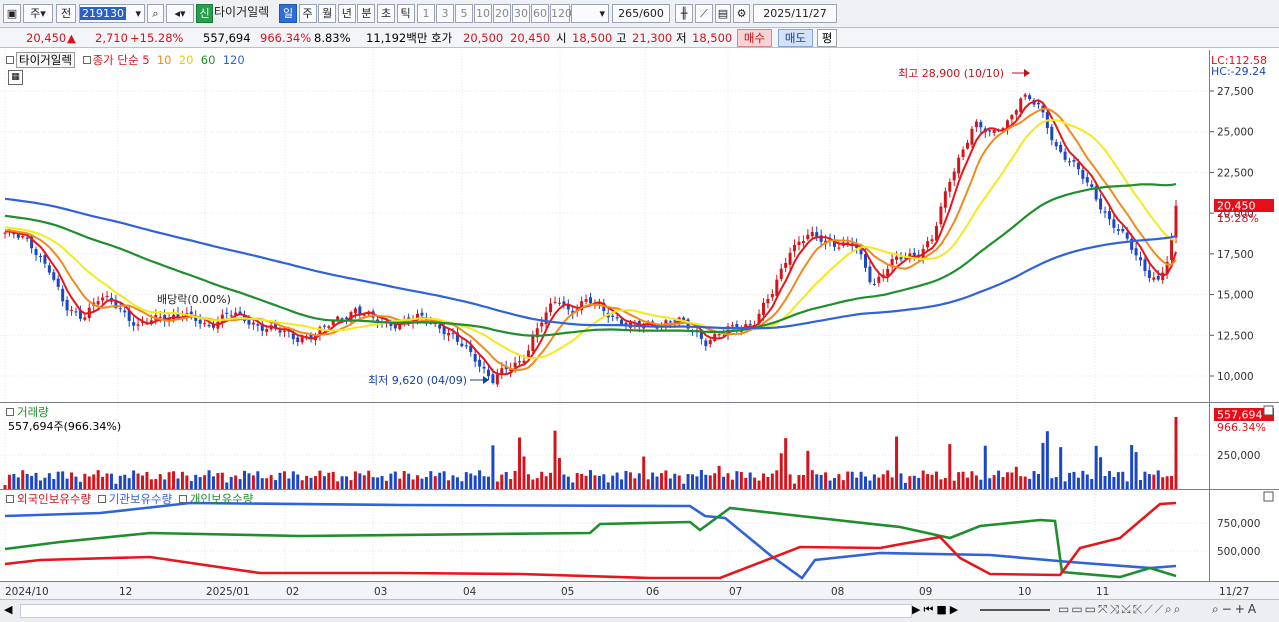  Describe the element at coordinates (795, 38) in the screenshot. I see `sell-button: 매도` at that location.